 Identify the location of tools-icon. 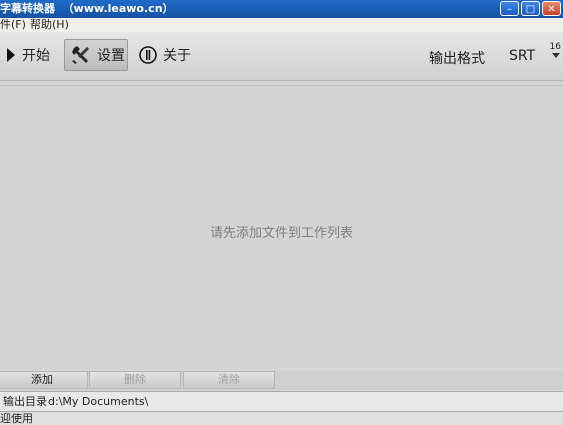
(81, 55).